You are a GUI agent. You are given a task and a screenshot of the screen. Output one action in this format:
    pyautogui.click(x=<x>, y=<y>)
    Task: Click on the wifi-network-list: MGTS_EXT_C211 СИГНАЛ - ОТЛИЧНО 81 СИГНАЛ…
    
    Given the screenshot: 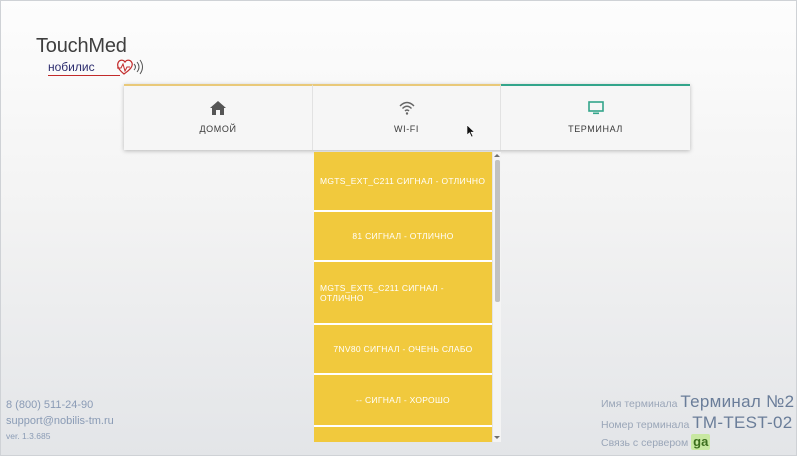 What is the action you would take?
    pyautogui.click(x=407, y=297)
    